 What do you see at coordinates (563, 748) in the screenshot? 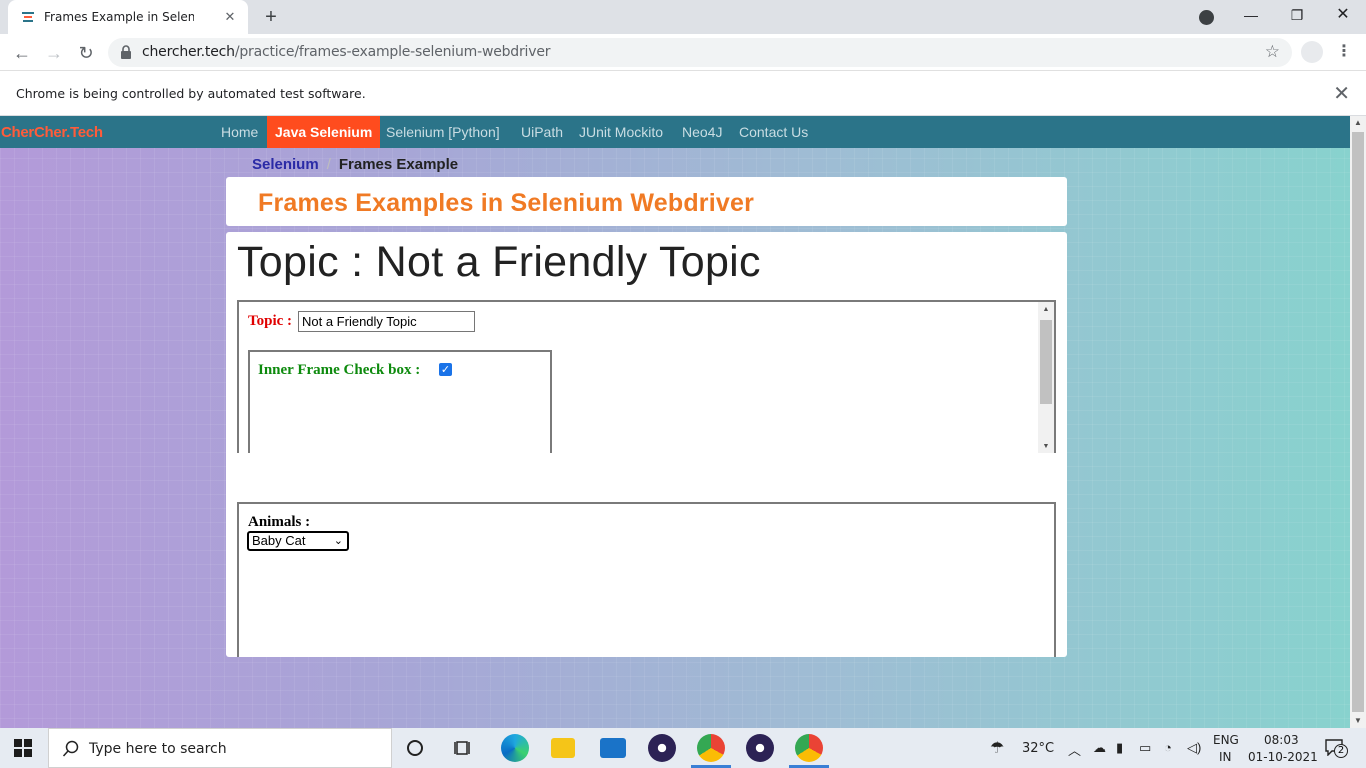
I see `file-explorer-icon` at bounding box center [563, 748].